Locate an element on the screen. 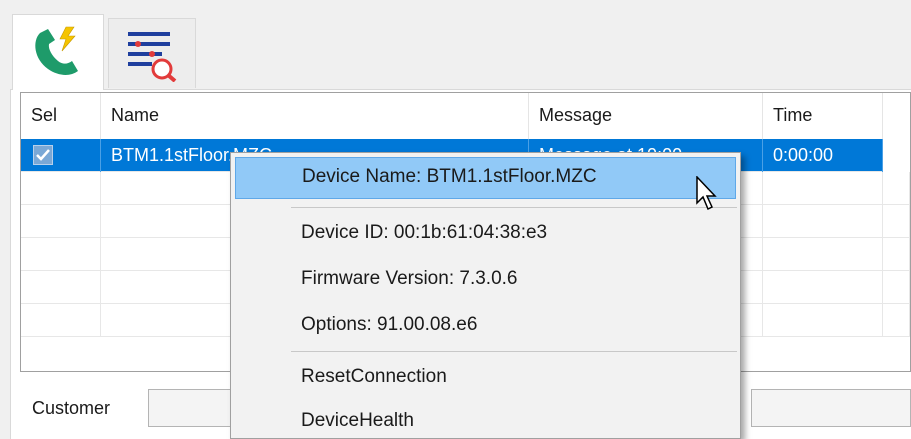  tab-call is located at coordinates (58, 52).